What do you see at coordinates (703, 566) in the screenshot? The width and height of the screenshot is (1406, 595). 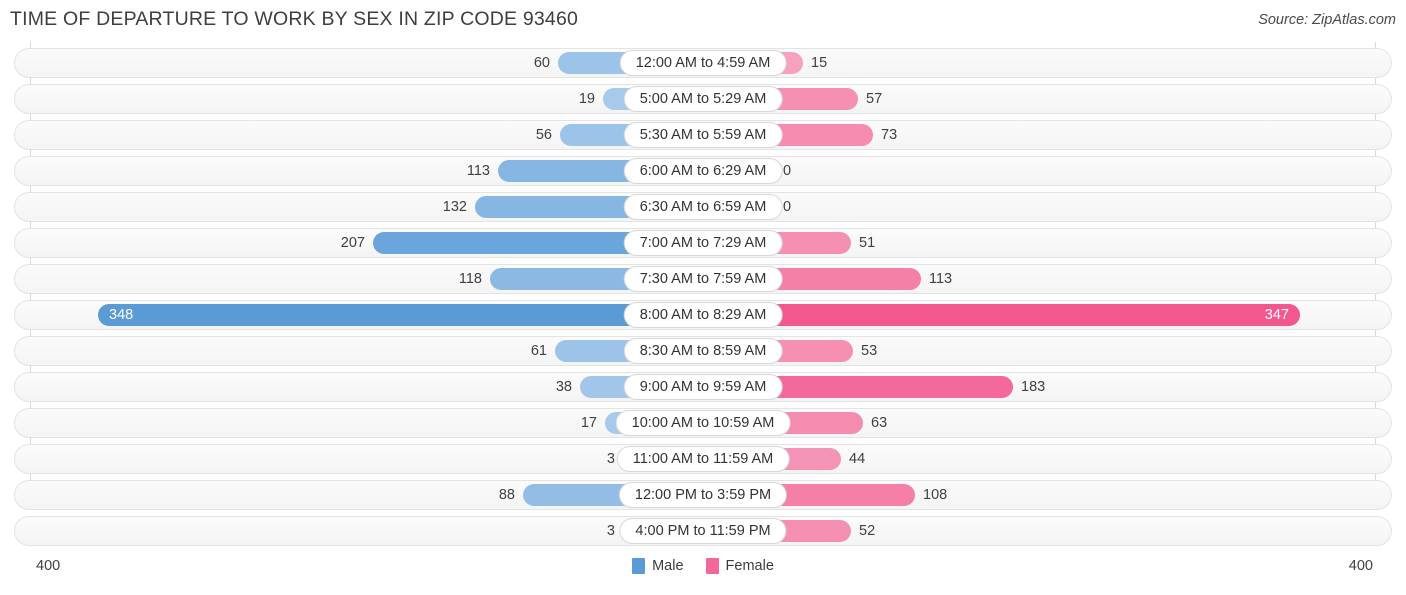 I see `chart-legend: Male Female` at bounding box center [703, 566].